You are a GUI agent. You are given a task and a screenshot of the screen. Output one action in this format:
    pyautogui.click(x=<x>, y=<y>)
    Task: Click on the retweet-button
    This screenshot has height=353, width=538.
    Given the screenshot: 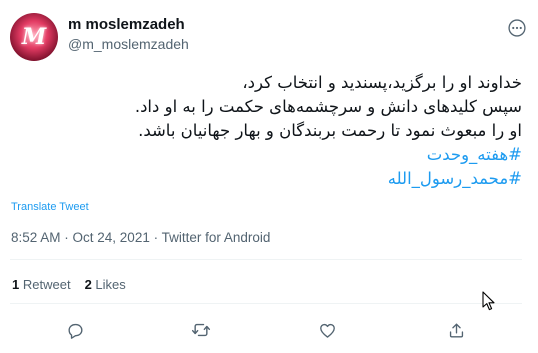 What is the action you would take?
    pyautogui.click(x=201, y=330)
    